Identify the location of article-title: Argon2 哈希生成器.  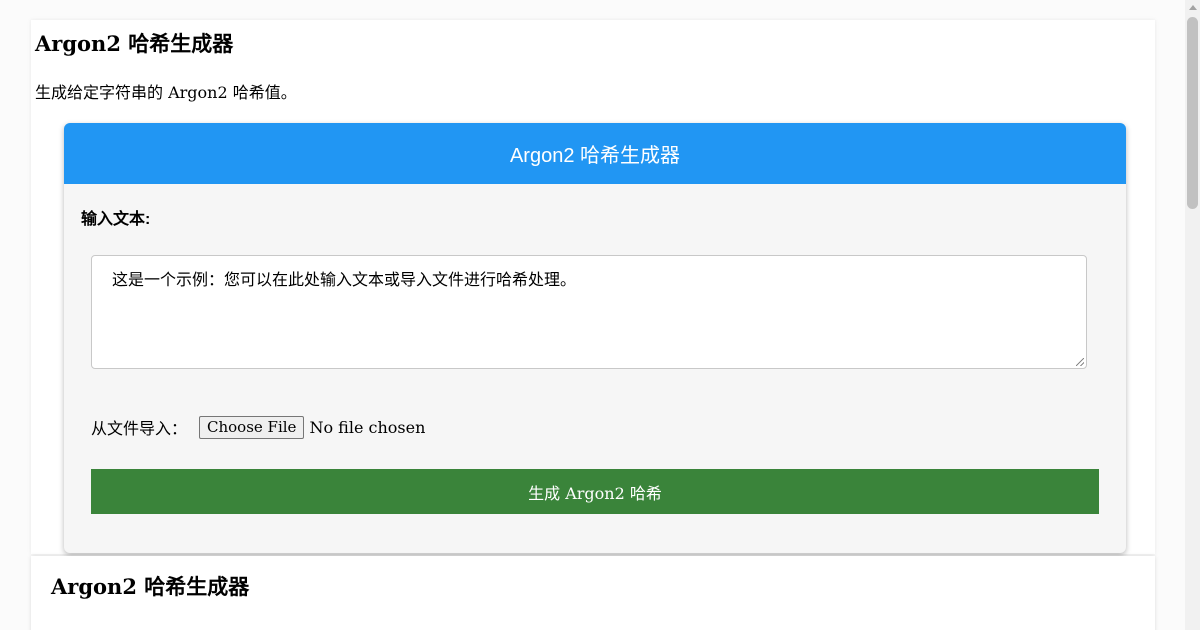
(150, 586).